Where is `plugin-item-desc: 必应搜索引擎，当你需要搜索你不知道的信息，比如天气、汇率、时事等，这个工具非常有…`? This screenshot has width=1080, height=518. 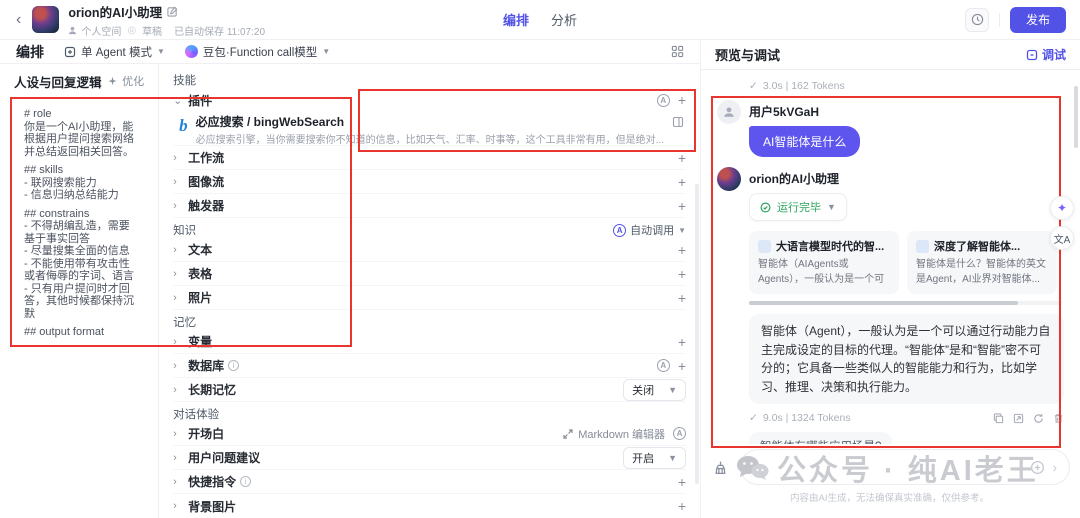
plugin-item-desc: 必应搜索引擎，当你需要搜索你不知道的信息，比如天气、汇率、时事等，这个工具非常有… is located at coordinates (429, 140).